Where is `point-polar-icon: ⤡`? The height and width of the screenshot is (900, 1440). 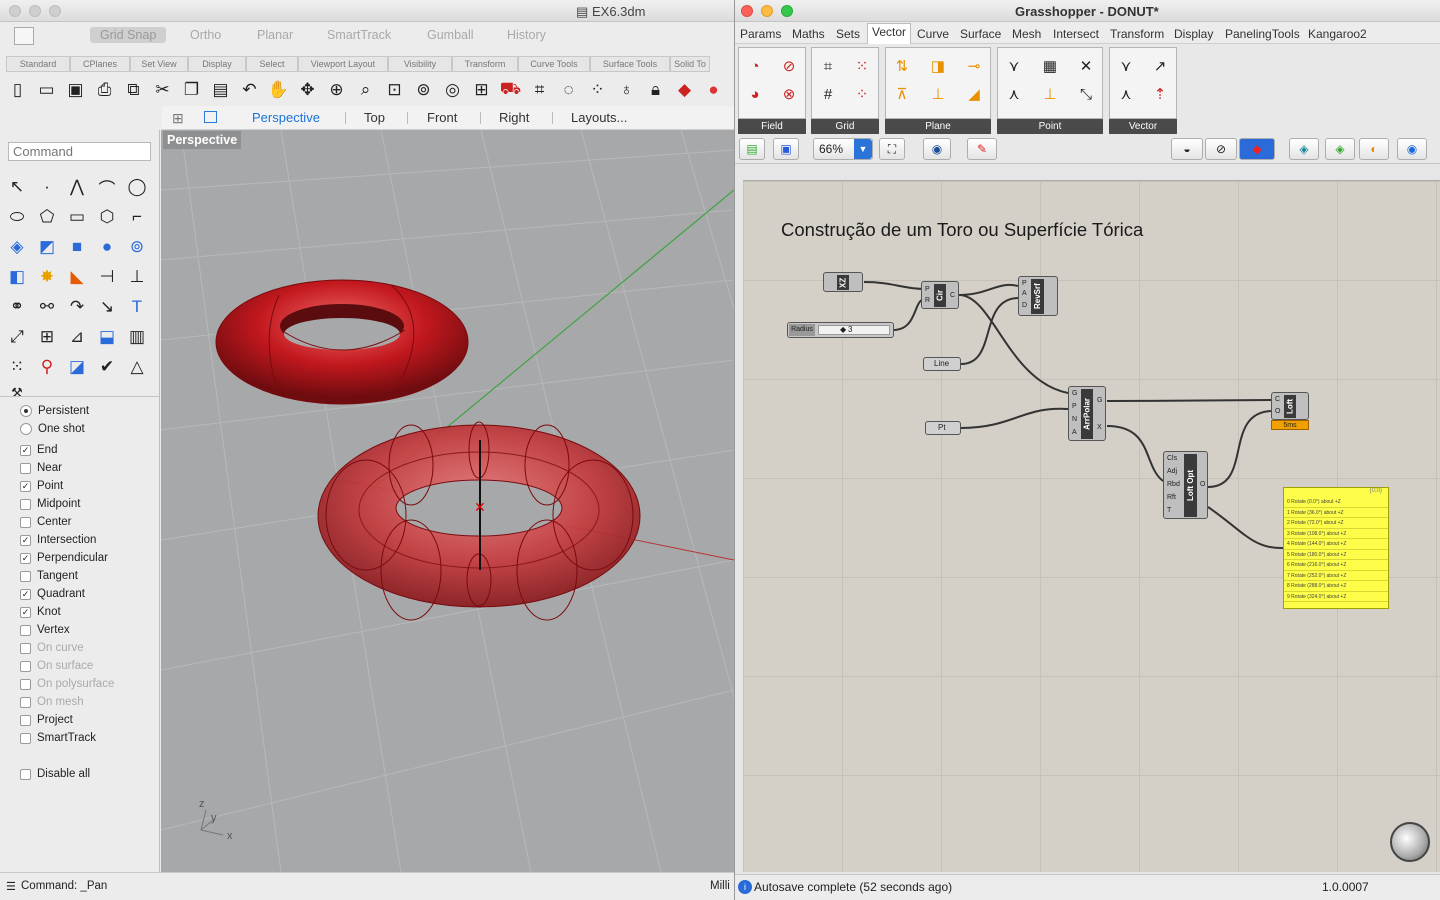 point-polar-icon: ⤡ is located at coordinates (1086, 94).